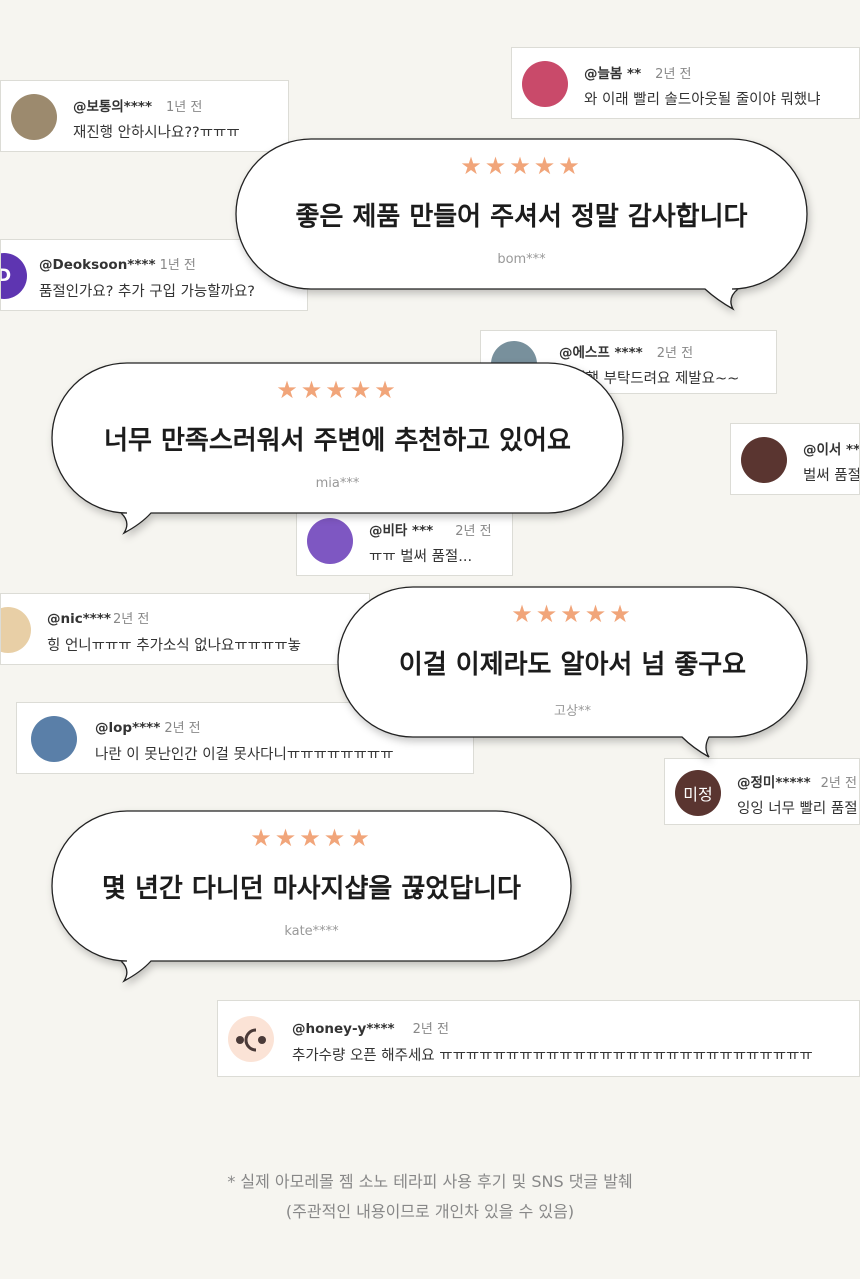 This screenshot has height=1279, width=860. I want to click on review-author: 고상**, so click(572, 711).